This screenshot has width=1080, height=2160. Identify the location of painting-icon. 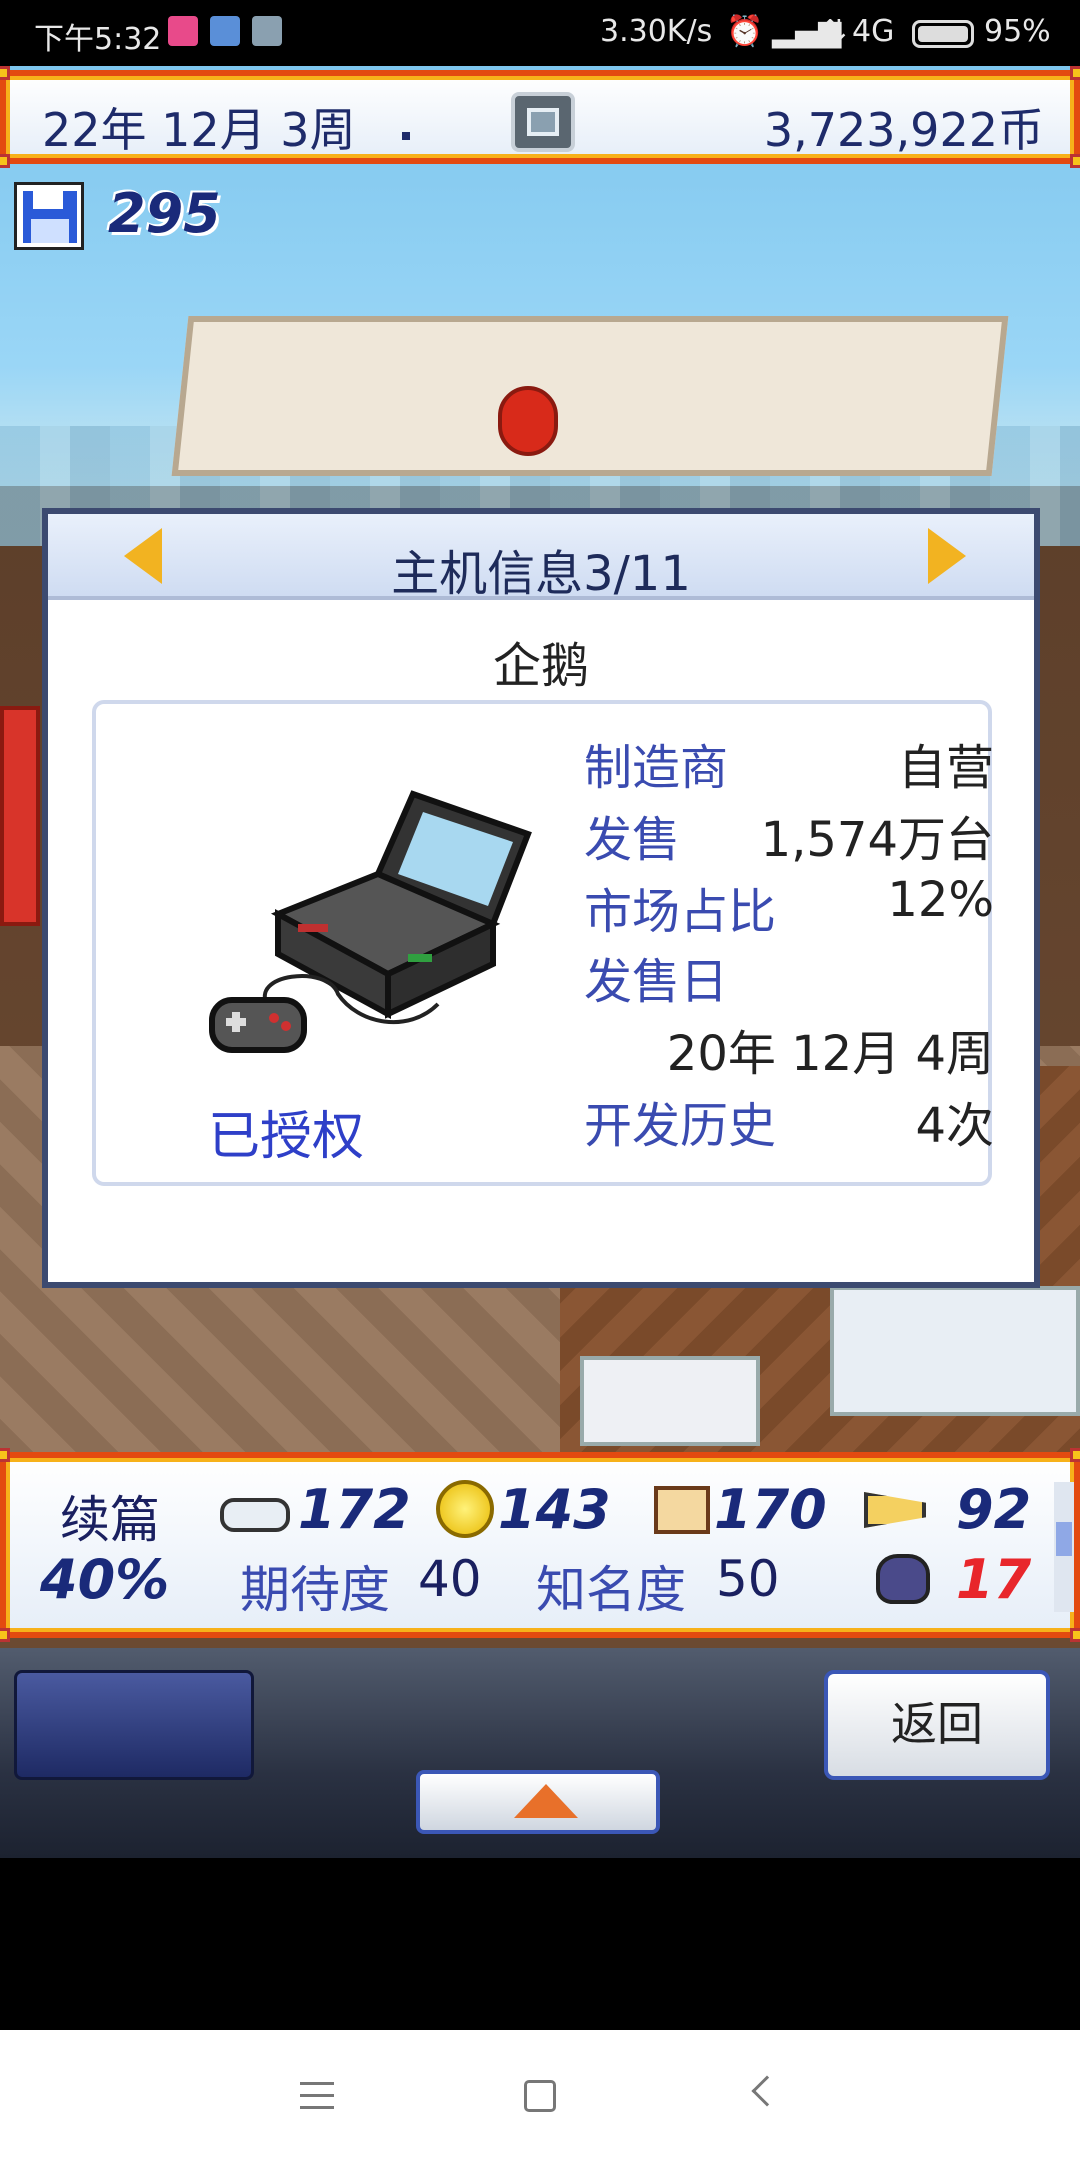
(682, 1510).